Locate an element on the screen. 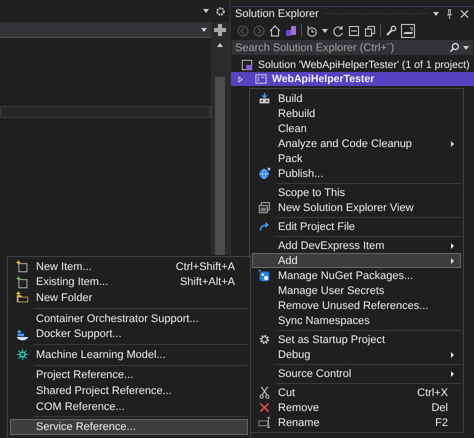 The height and width of the screenshot is (438, 474). preview-icon is located at coordinates (408, 31).